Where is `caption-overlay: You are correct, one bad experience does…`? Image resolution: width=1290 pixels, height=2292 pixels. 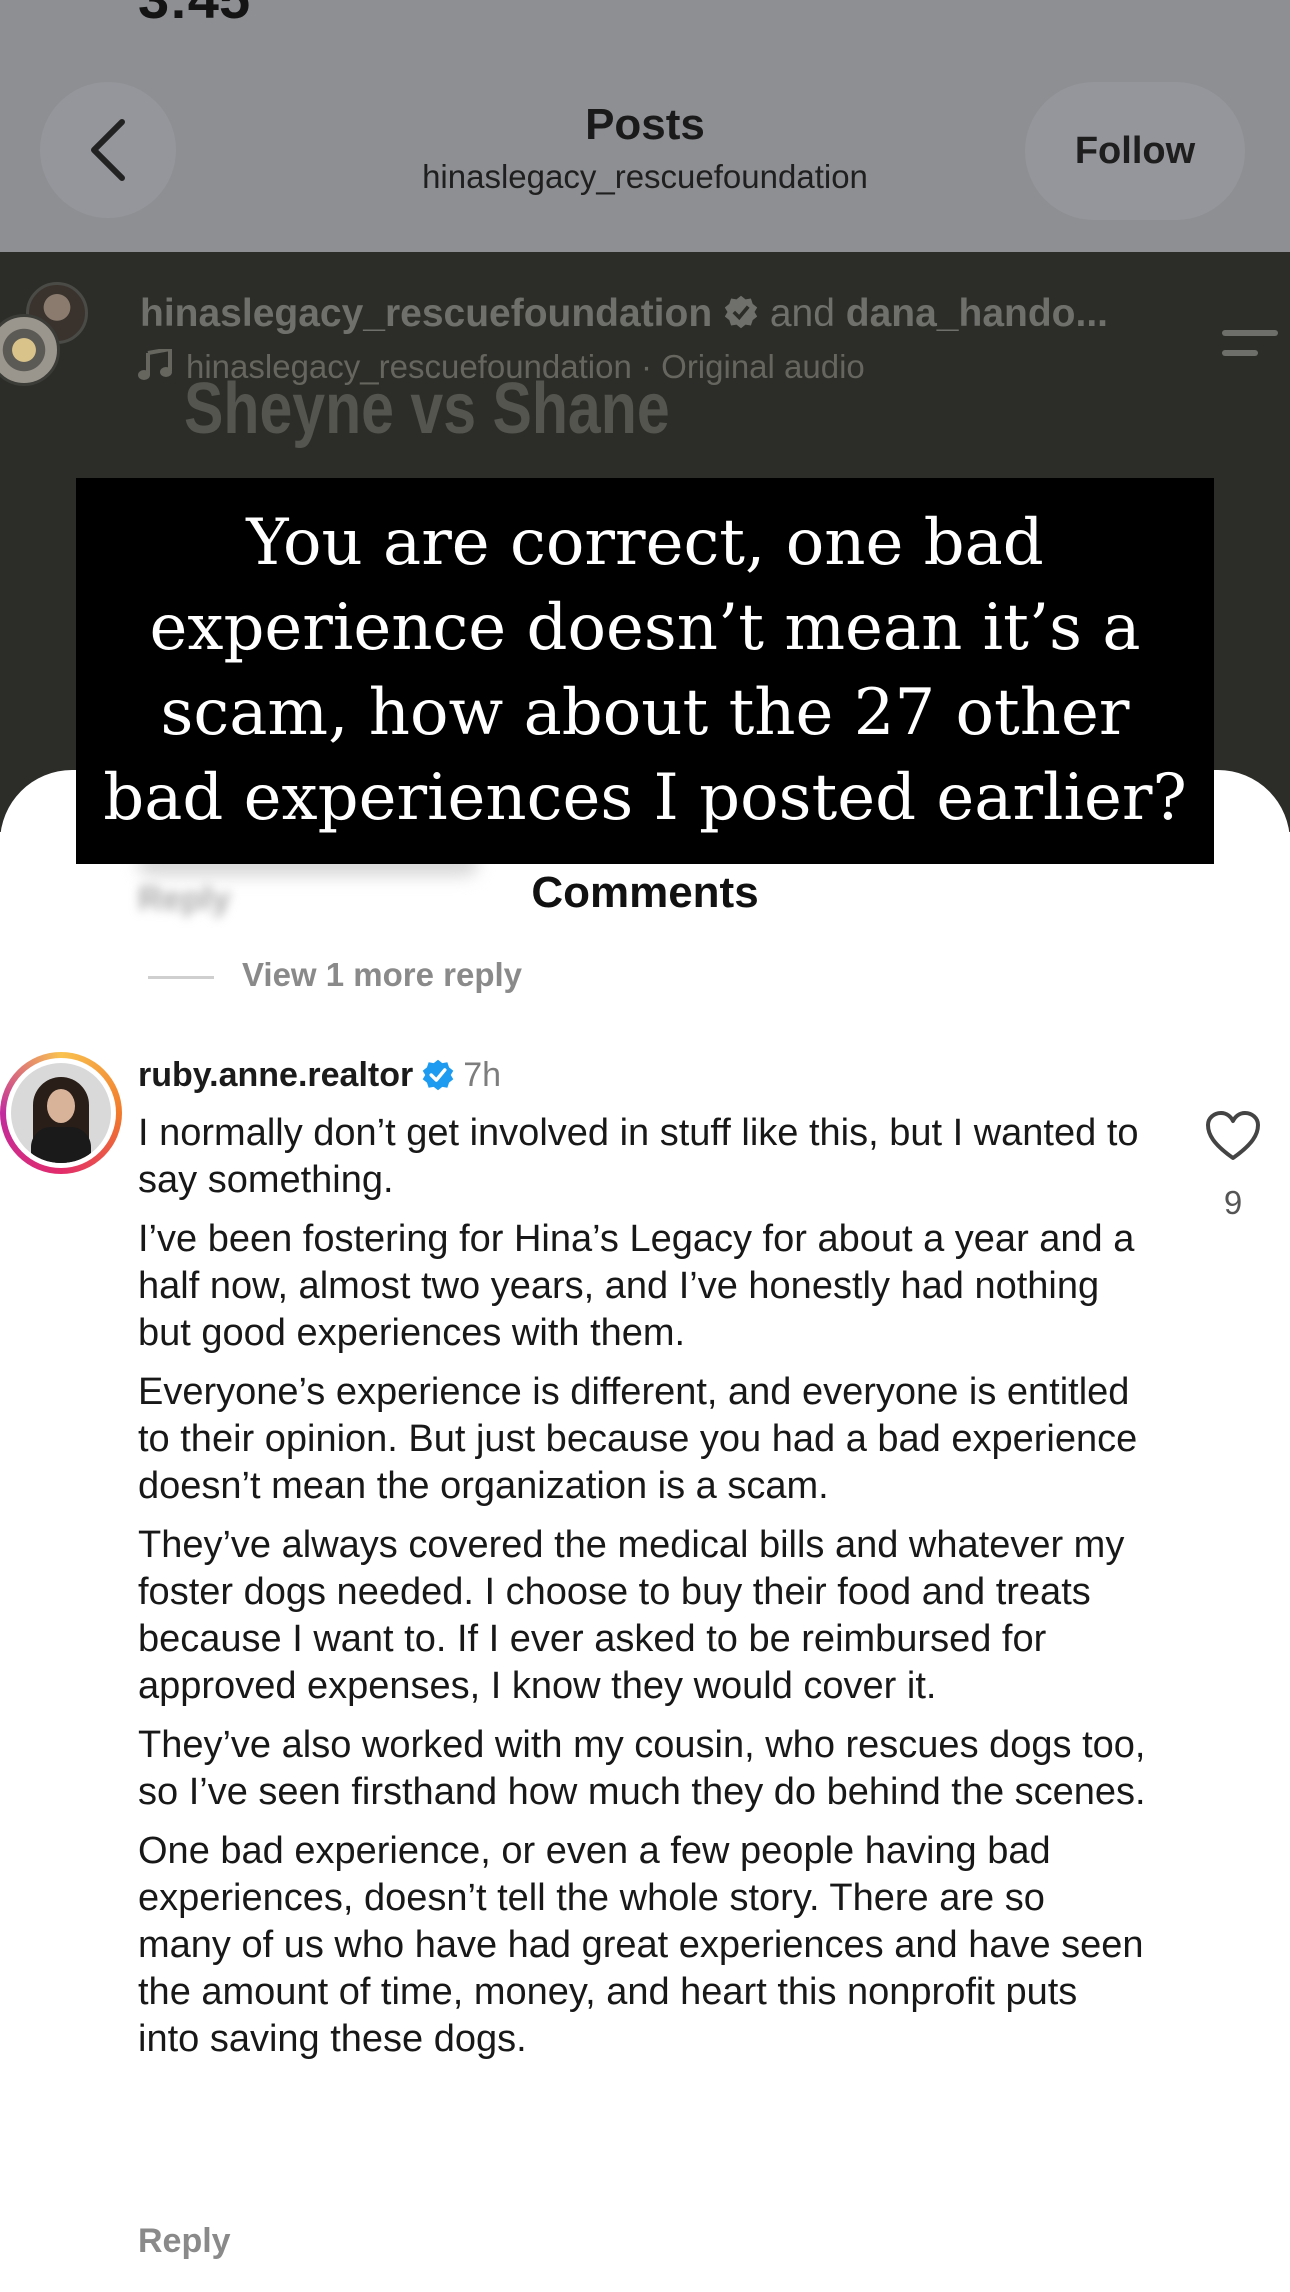
caption-overlay: You are correct, one bad experience does… is located at coordinates (645, 671).